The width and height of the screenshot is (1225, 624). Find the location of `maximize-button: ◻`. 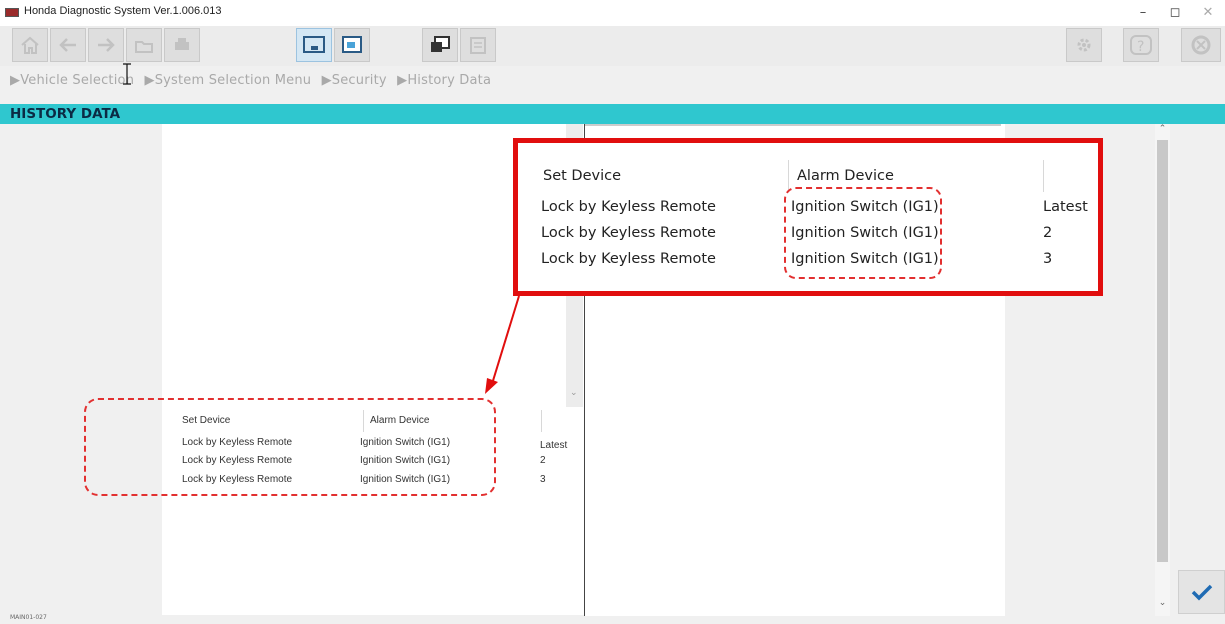

maximize-button: ◻ is located at coordinates (1175, 13).